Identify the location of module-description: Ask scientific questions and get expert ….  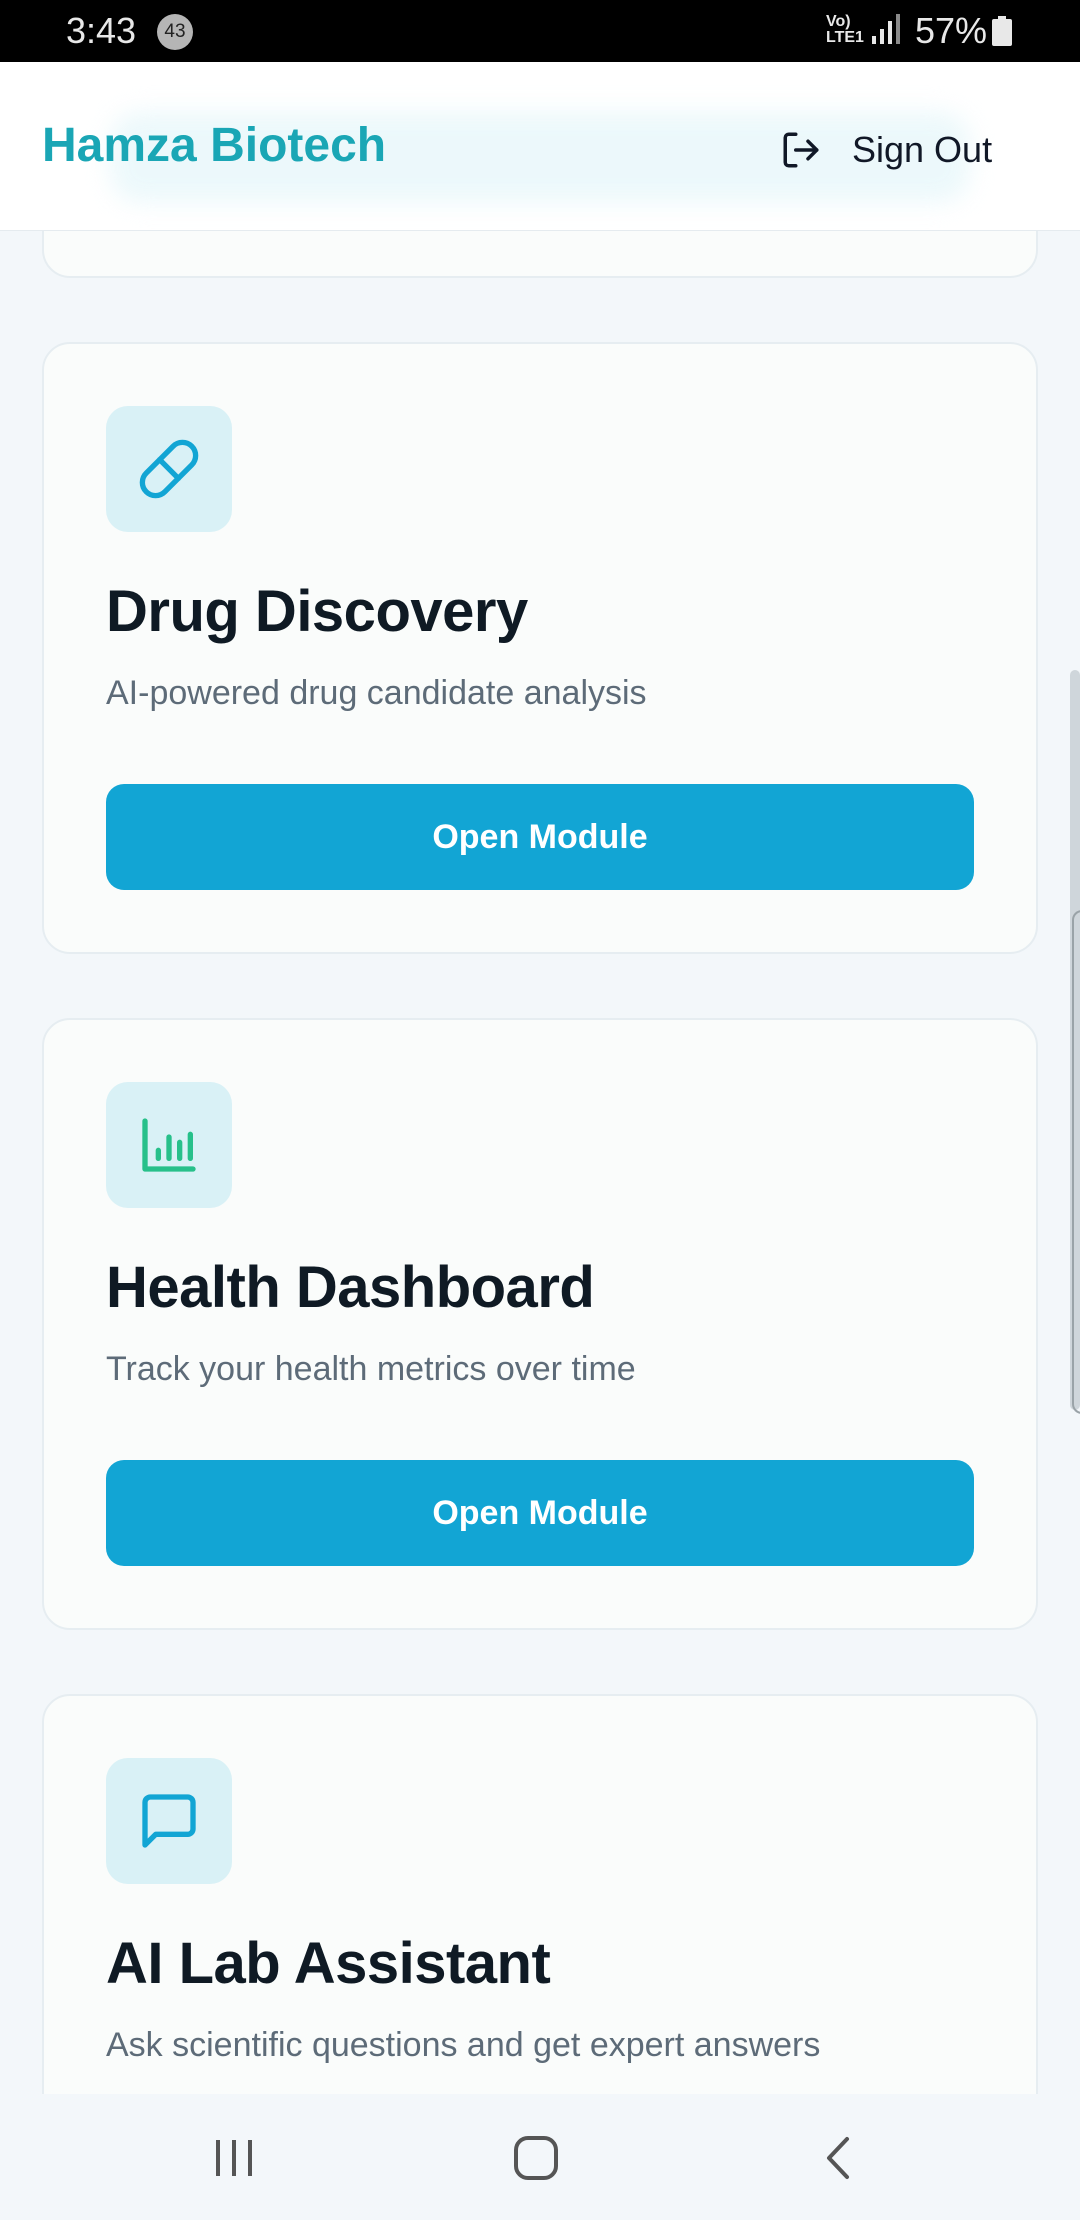
(463, 2045).